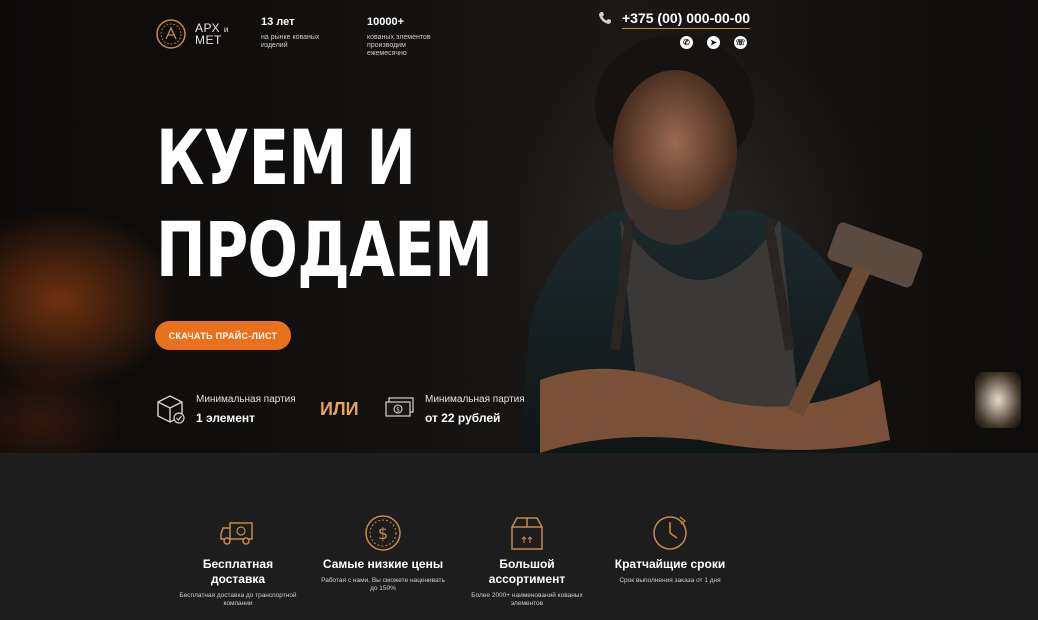  Describe the element at coordinates (399, 45) in the screenshot. I see `stat-elements-desc: кованых элементов производим ежемесячно` at that location.